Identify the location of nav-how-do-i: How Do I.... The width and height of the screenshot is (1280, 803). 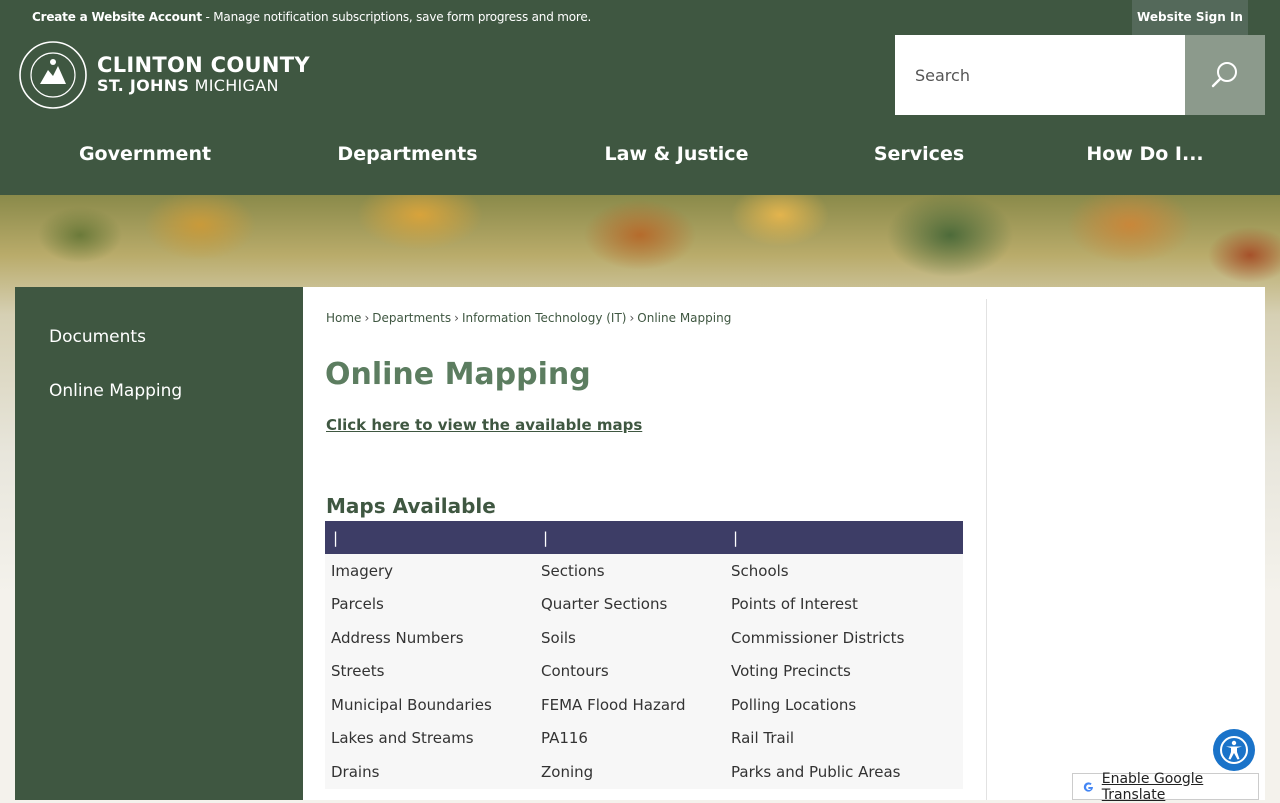
(1145, 155).